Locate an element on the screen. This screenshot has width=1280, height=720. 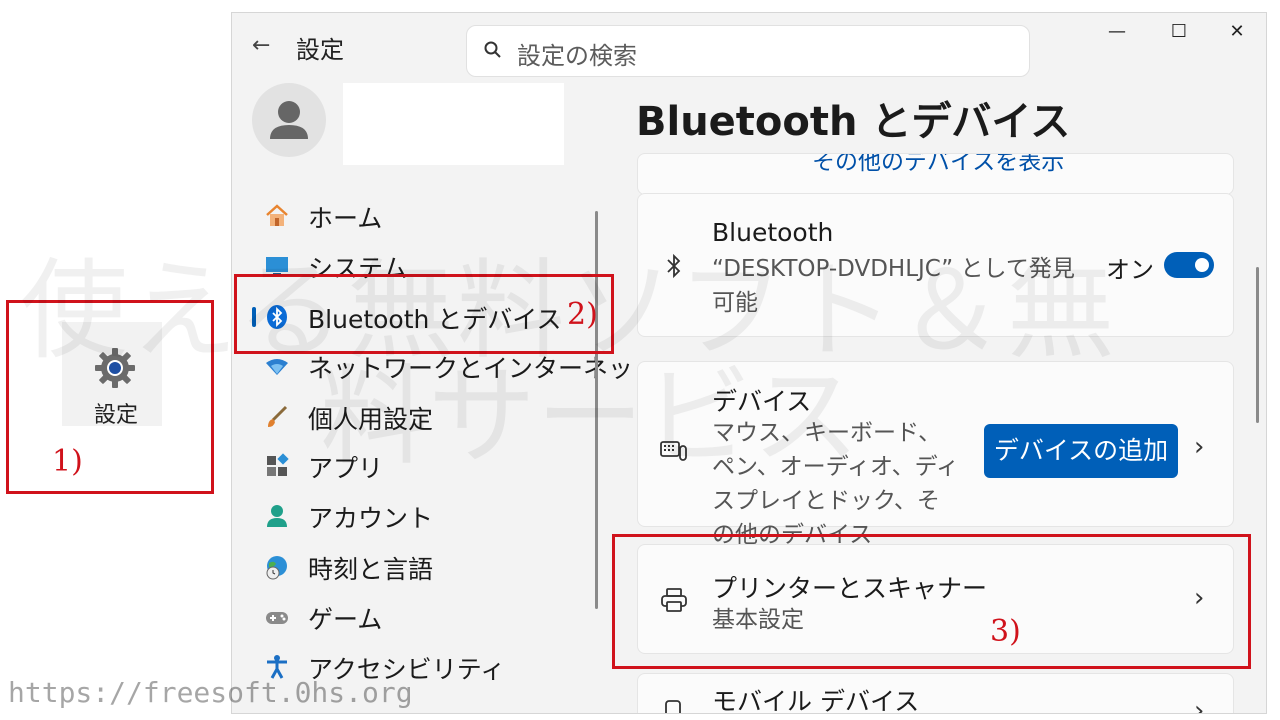
page-title: Bluetooth とデバイス is located at coordinates (853, 122).